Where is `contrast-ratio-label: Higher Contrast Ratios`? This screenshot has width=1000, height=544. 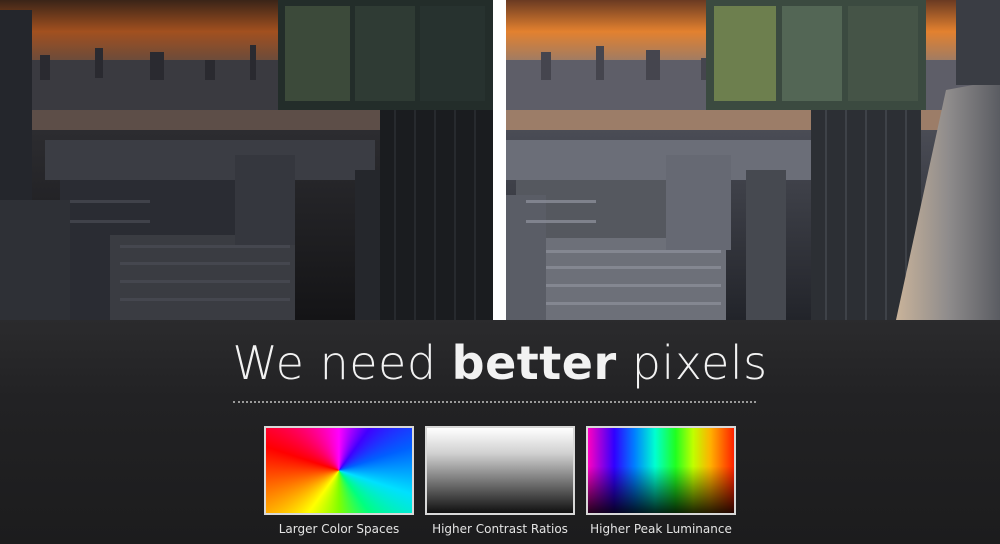
contrast-ratio-label: Higher Contrast Ratios is located at coordinates (500, 529).